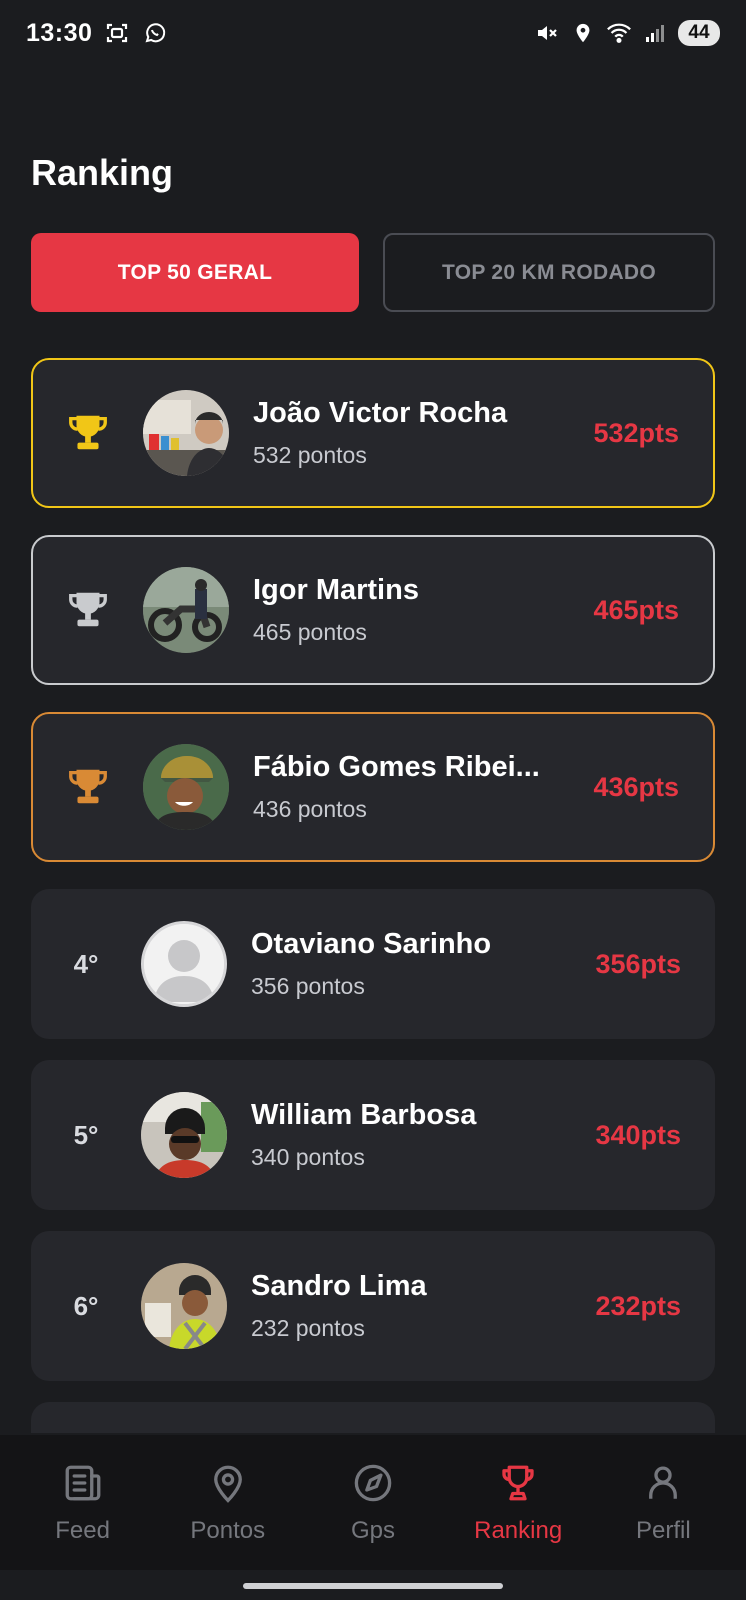 The image size is (746, 1600). What do you see at coordinates (86, 963) in the screenshot?
I see `rank-position: 4°` at bounding box center [86, 963].